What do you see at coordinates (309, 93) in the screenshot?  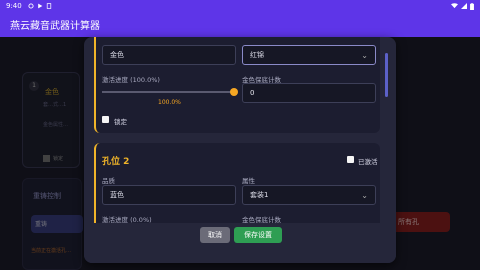 I see `slot-1-gold-count-input: 0` at bounding box center [309, 93].